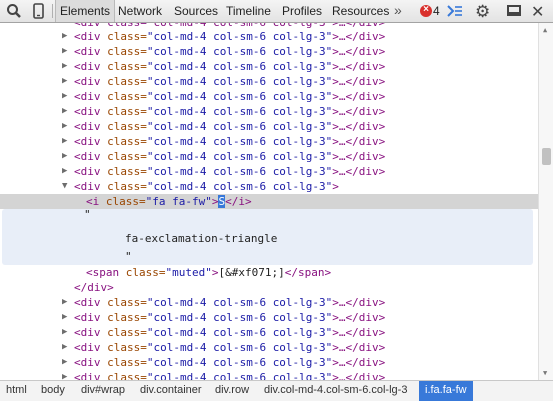  Describe the element at coordinates (94, 287) in the screenshot. I see `tag-close: </div>` at that location.